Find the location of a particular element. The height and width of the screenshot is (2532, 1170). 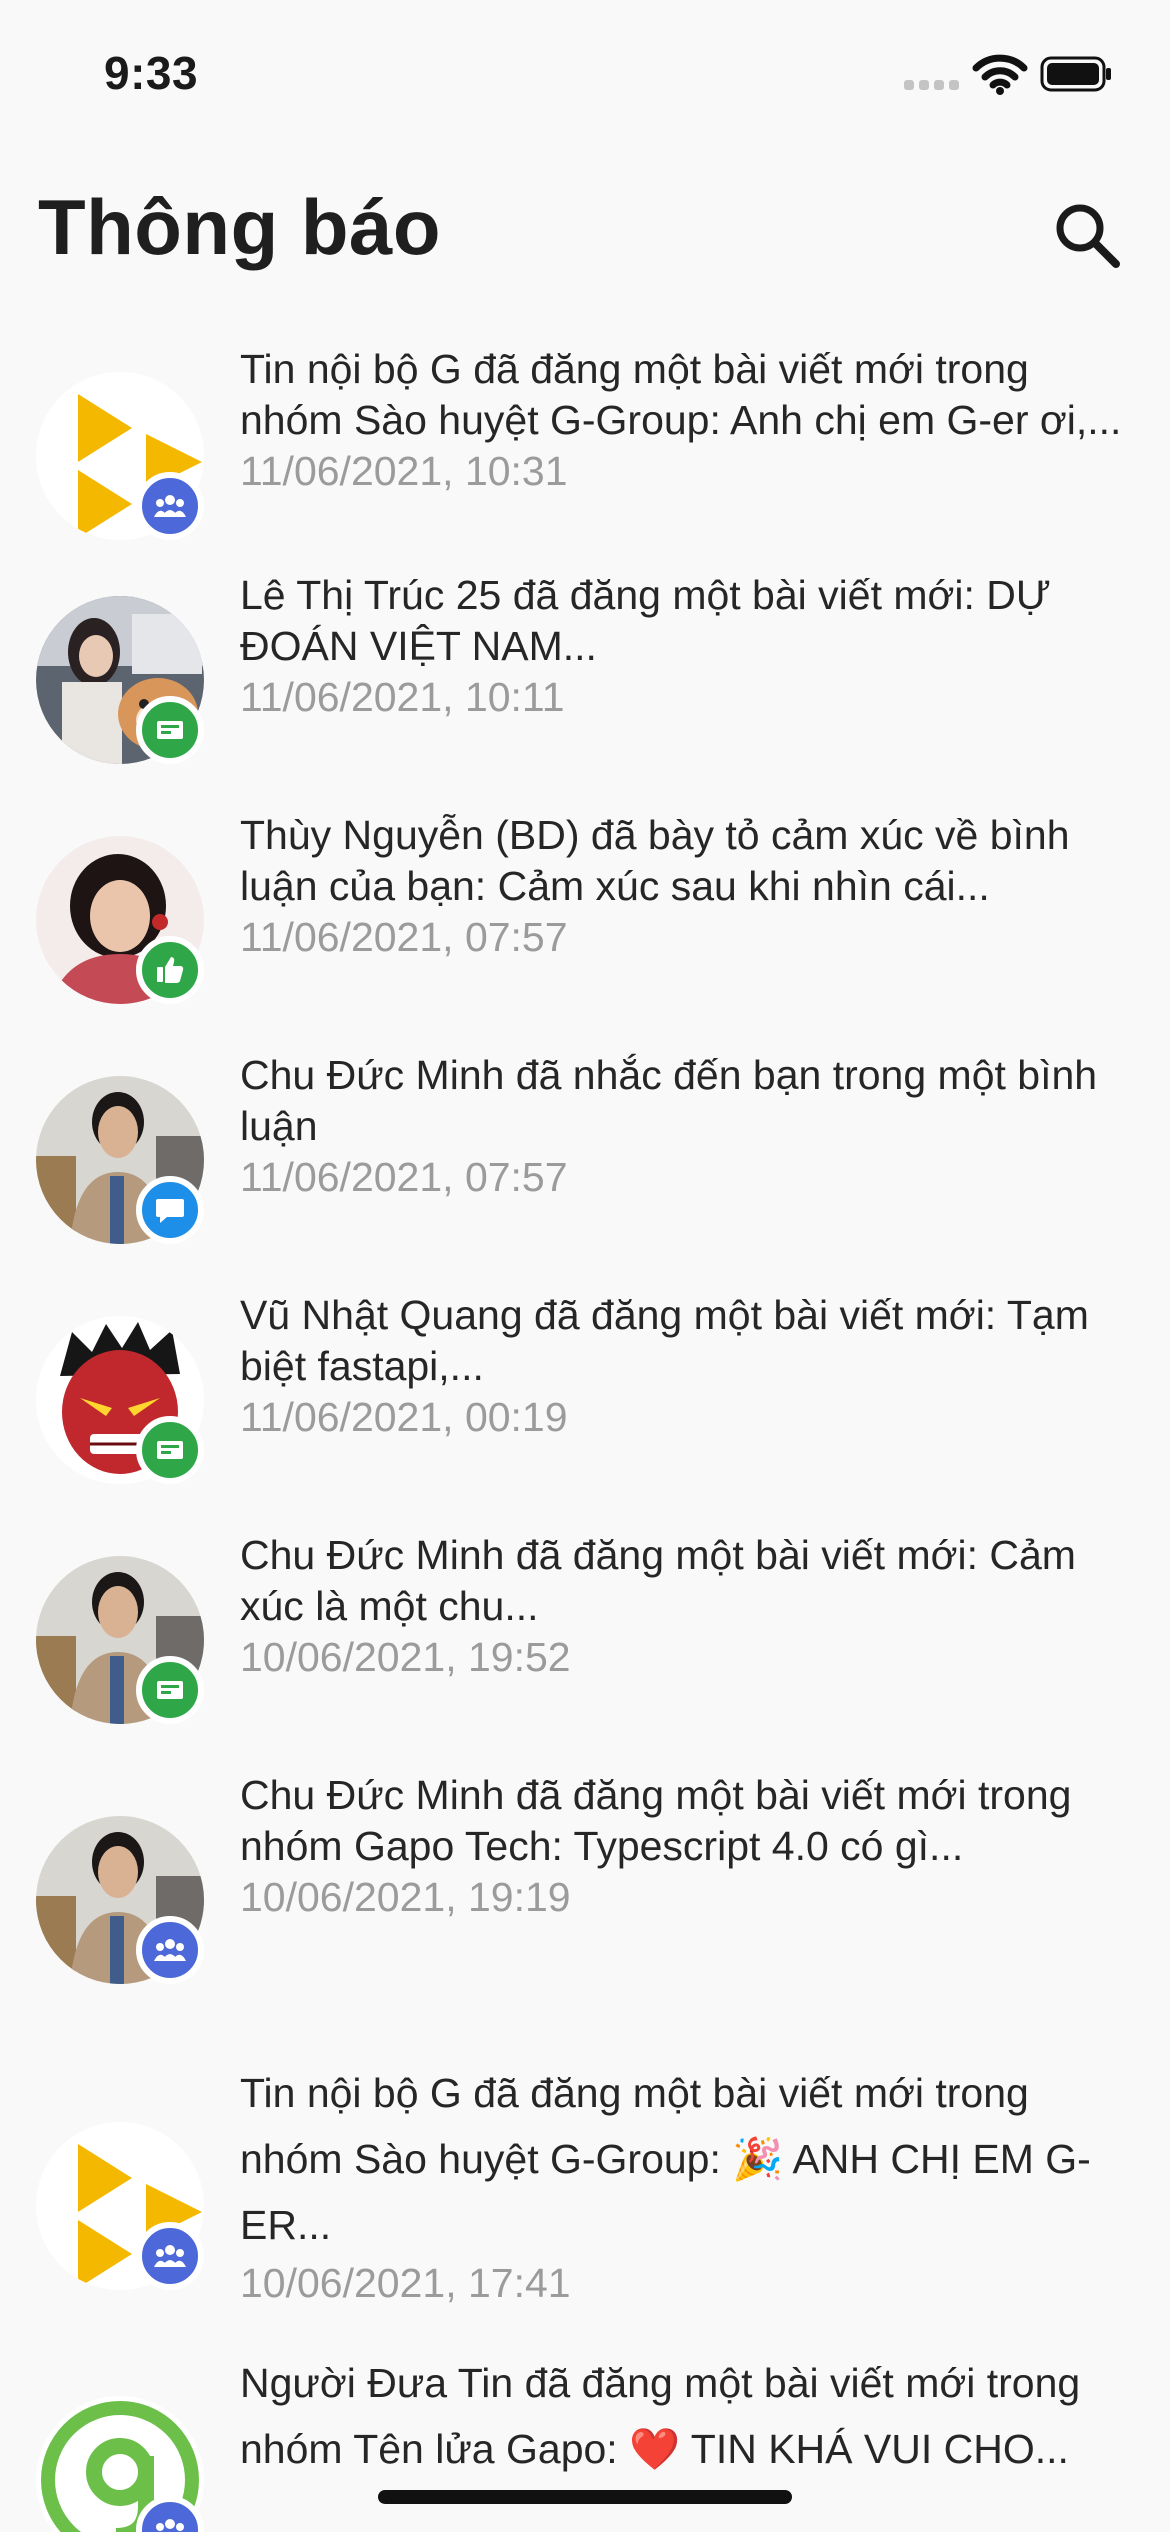

comment-icon is located at coordinates (170, 1210).